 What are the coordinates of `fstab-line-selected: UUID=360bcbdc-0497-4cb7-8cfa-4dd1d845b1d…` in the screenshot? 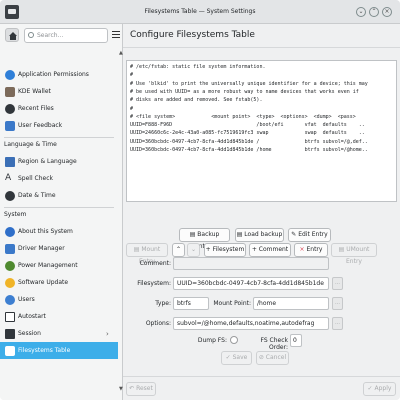 It's located at (249, 150).